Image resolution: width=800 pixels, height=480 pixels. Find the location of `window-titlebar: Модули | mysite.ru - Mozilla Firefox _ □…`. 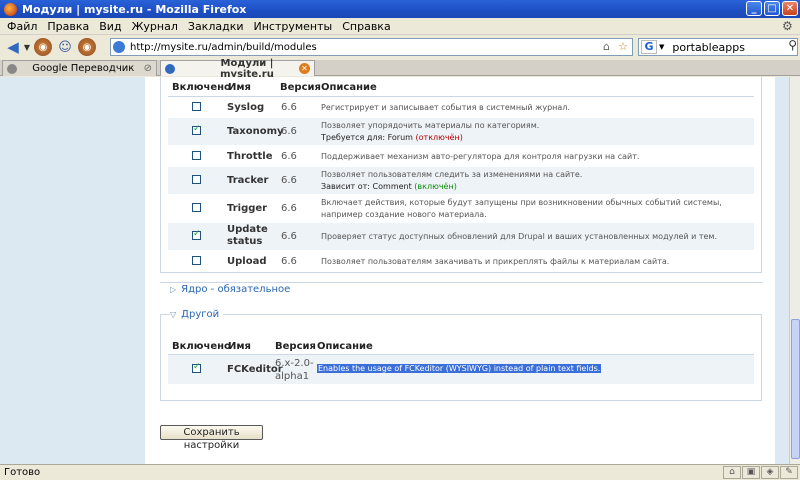

window-titlebar: Модули | mysite.ru - Mozilla Firefox _ □… is located at coordinates (400, 9).